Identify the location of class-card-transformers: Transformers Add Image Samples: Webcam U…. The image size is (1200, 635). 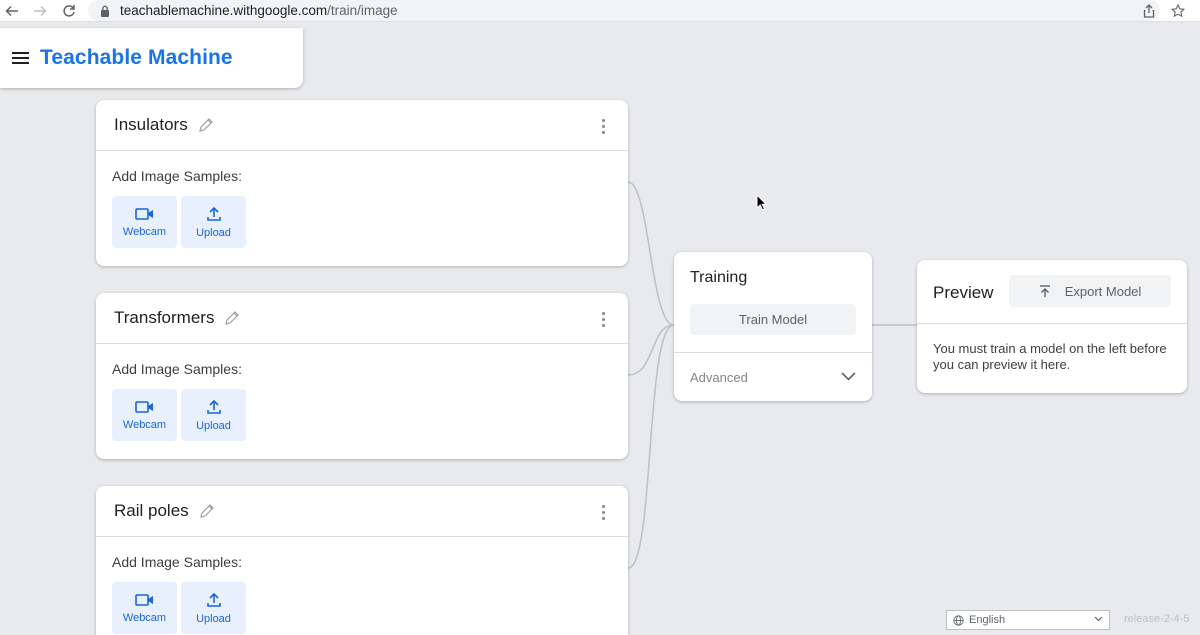
(362, 376).